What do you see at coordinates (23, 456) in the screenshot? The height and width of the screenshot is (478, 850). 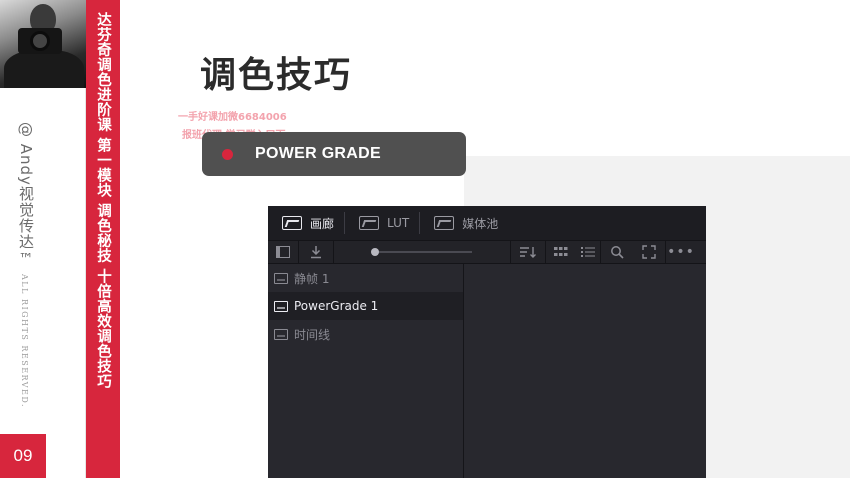 I see `page-number: 09` at bounding box center [23, 456].